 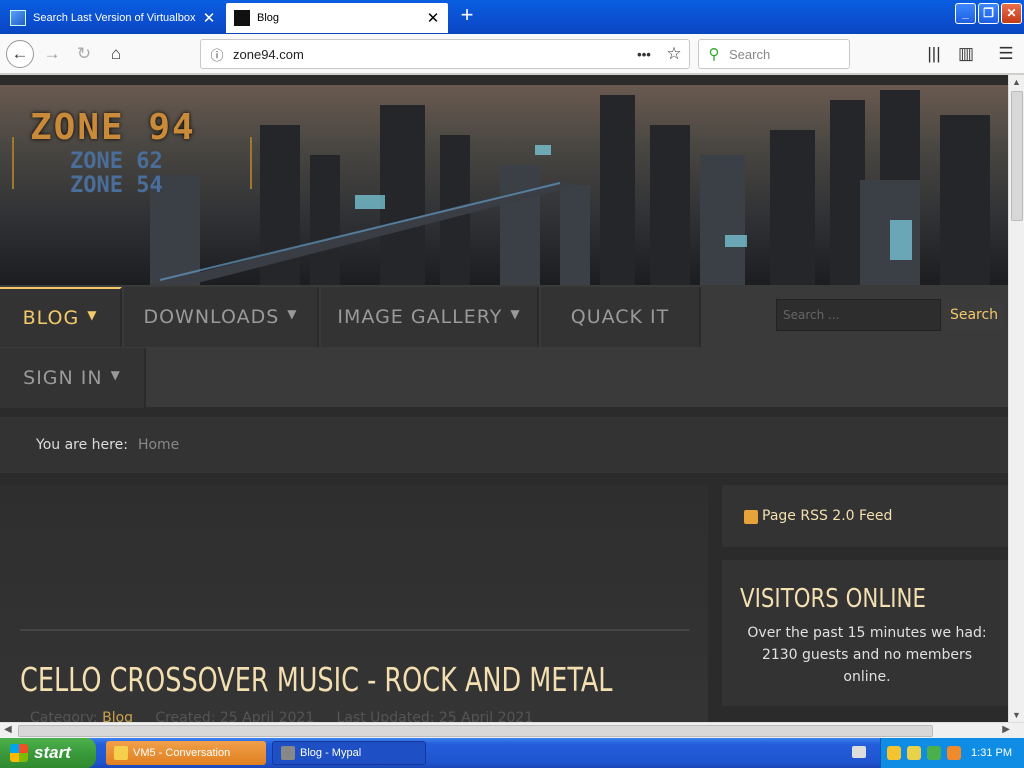 I want to click on url-bar: ⓘ zone94.com ••• ☆, so click(x=445, y=54).